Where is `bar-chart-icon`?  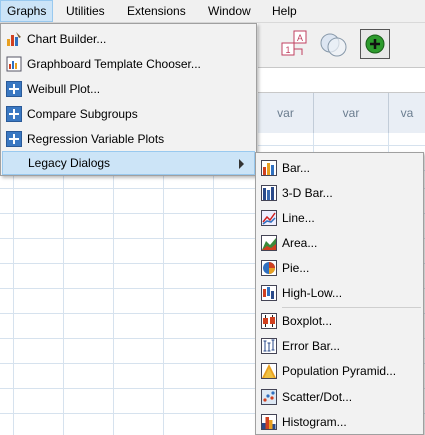 bar-chart-icon is located at coordinates (269, 168).